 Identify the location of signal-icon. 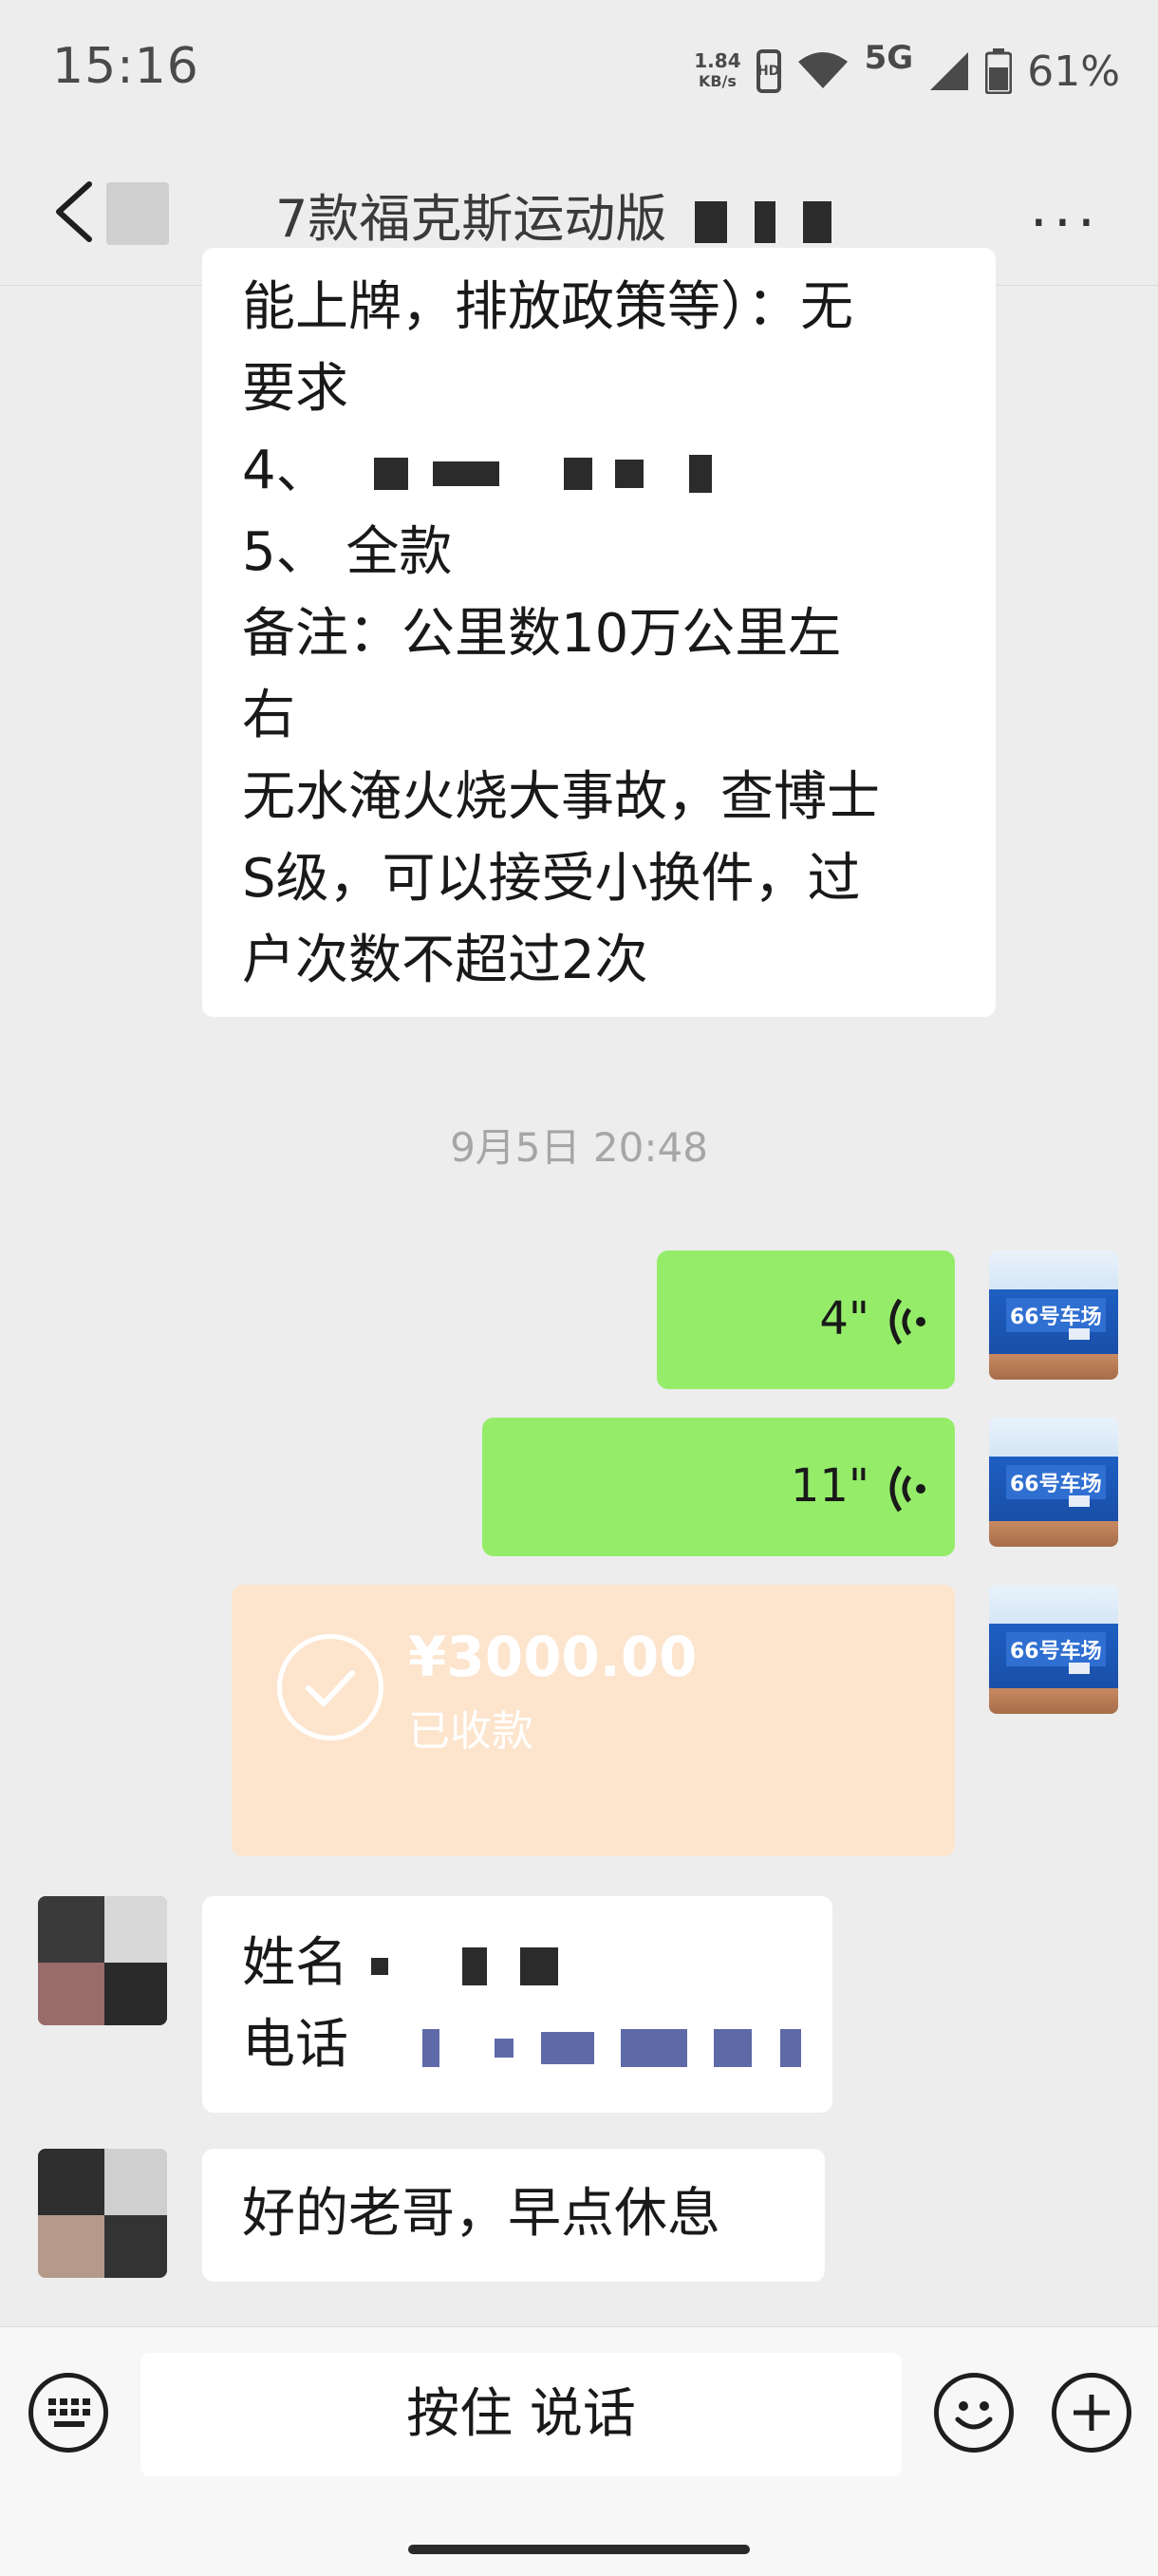
(949, 71).